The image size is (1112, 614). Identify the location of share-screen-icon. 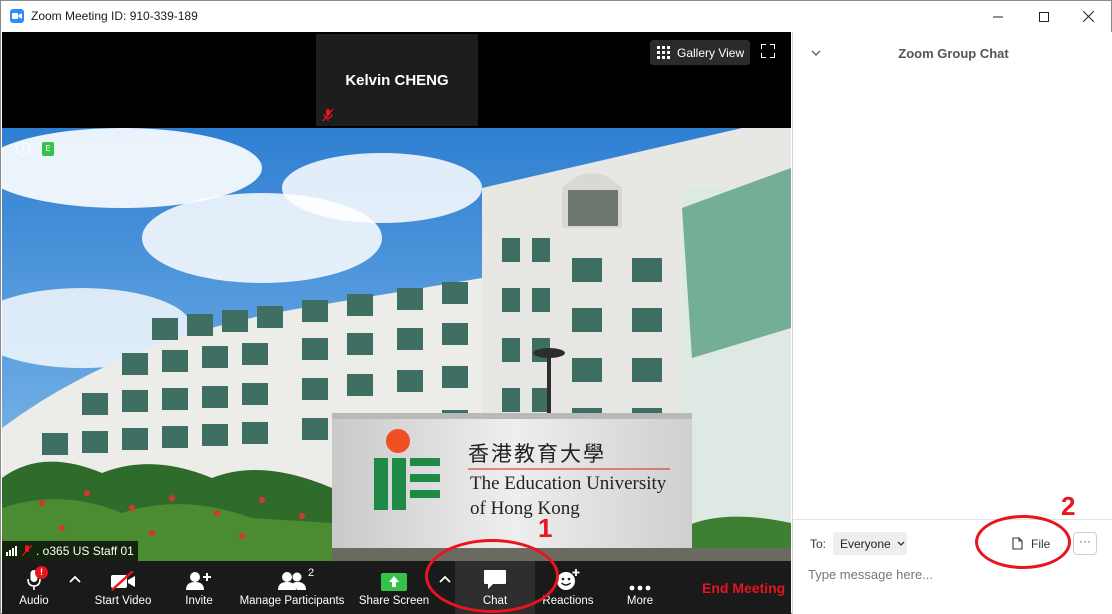
(394, 582).